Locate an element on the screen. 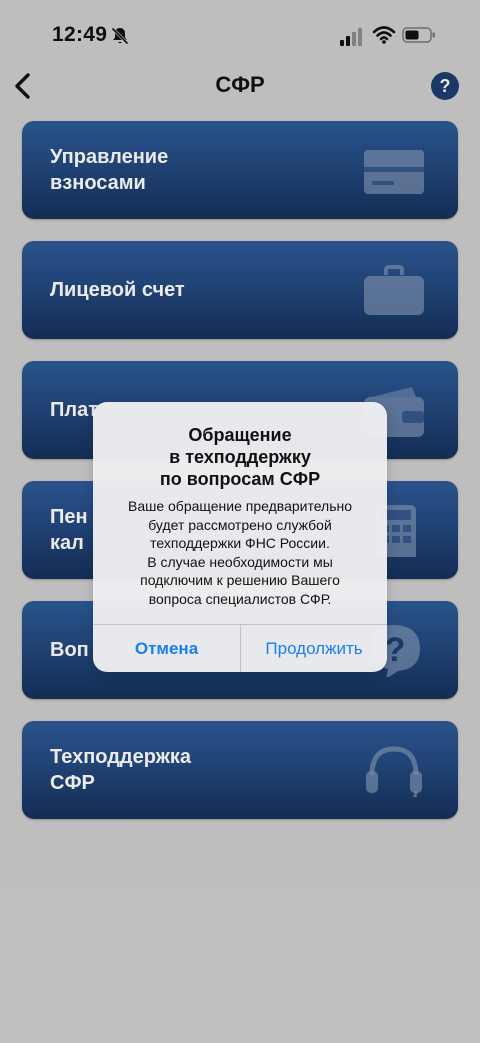 This screenshot has height=1043, width=480. alert-button-row: Отмена Продолжить is located at coordinates (240, 648).